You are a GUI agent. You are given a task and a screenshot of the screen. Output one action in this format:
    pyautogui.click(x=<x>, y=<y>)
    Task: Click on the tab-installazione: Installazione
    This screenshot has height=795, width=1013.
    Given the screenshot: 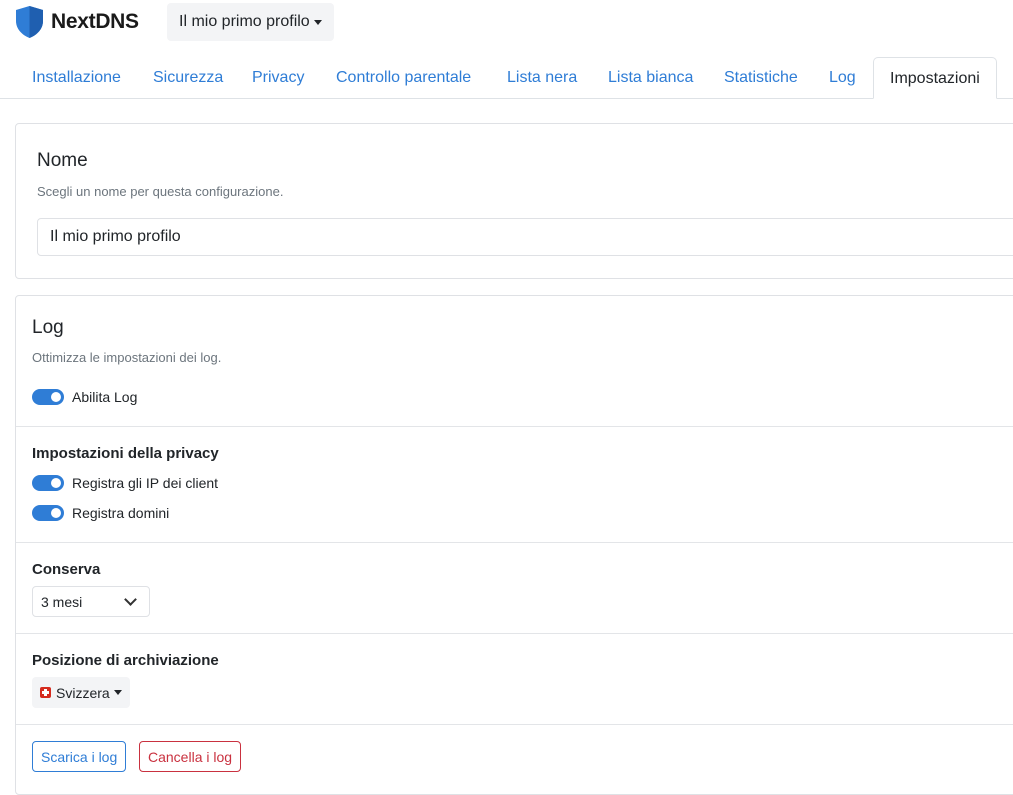 What is the action you would take?
    pyautogui.click(x=76, y=78)
    